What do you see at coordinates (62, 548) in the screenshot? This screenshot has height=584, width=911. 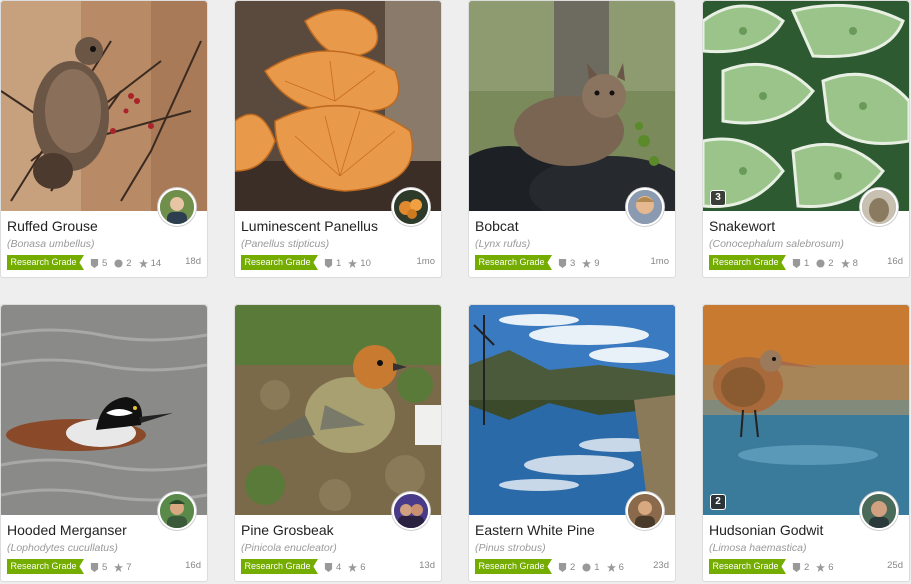 I see `species-scientific-name: (Lophodytes cucullatus)` at bounding box center [62, 548].